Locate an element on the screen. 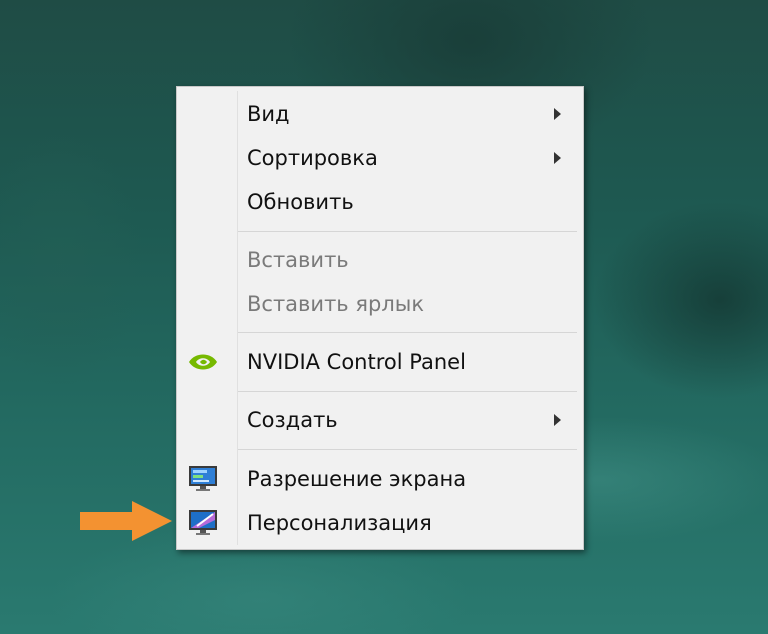 The height and width of the screenshot is (634, 768). menu-item-create: Создать is located at coordinates (380, 420).